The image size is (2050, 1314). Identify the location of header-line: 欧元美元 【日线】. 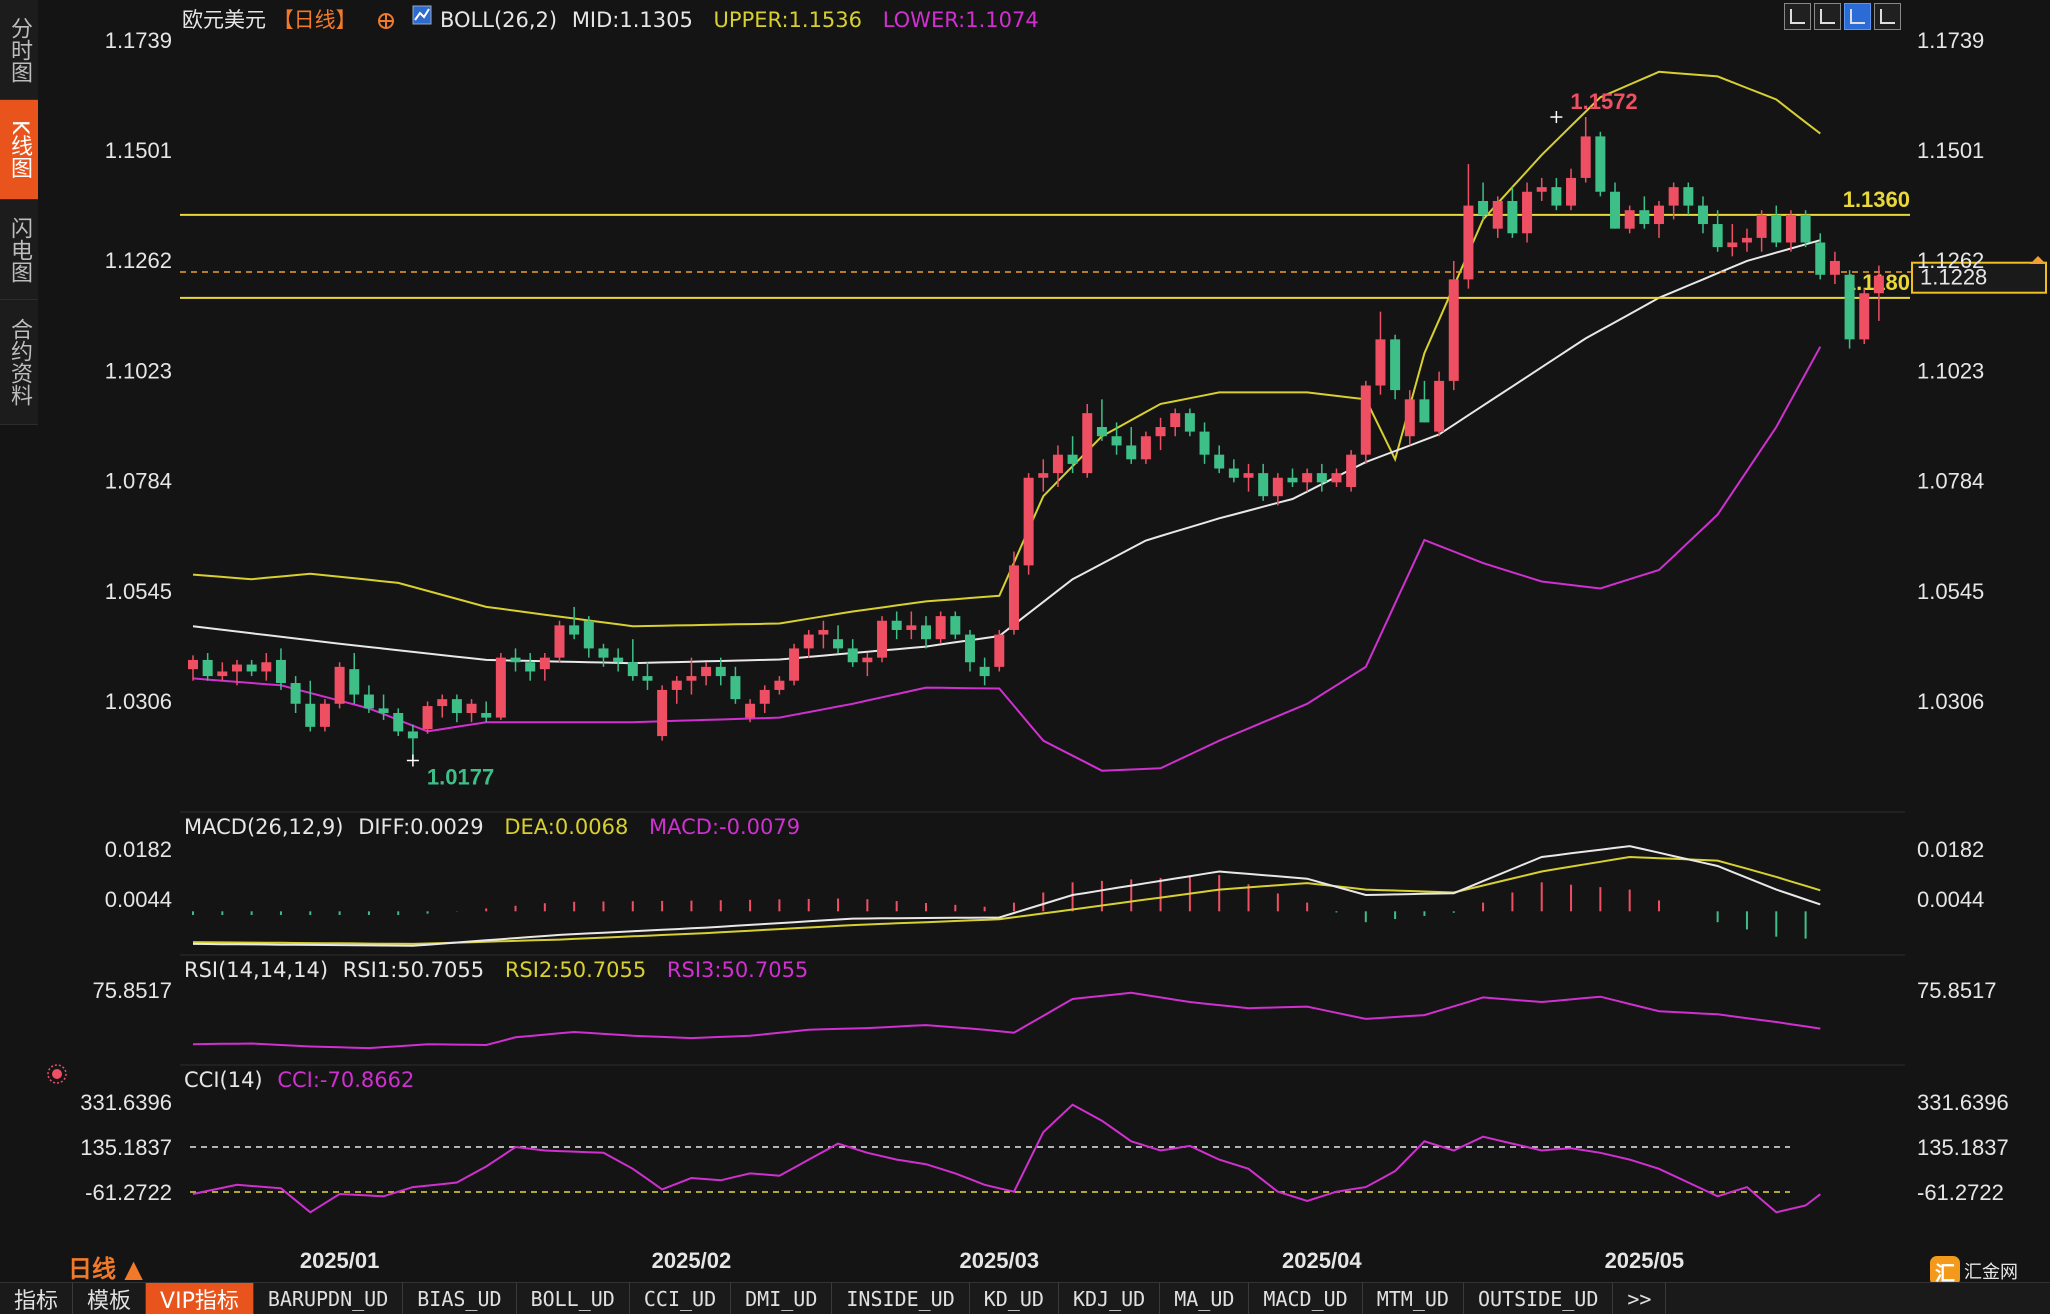
(269, 20).